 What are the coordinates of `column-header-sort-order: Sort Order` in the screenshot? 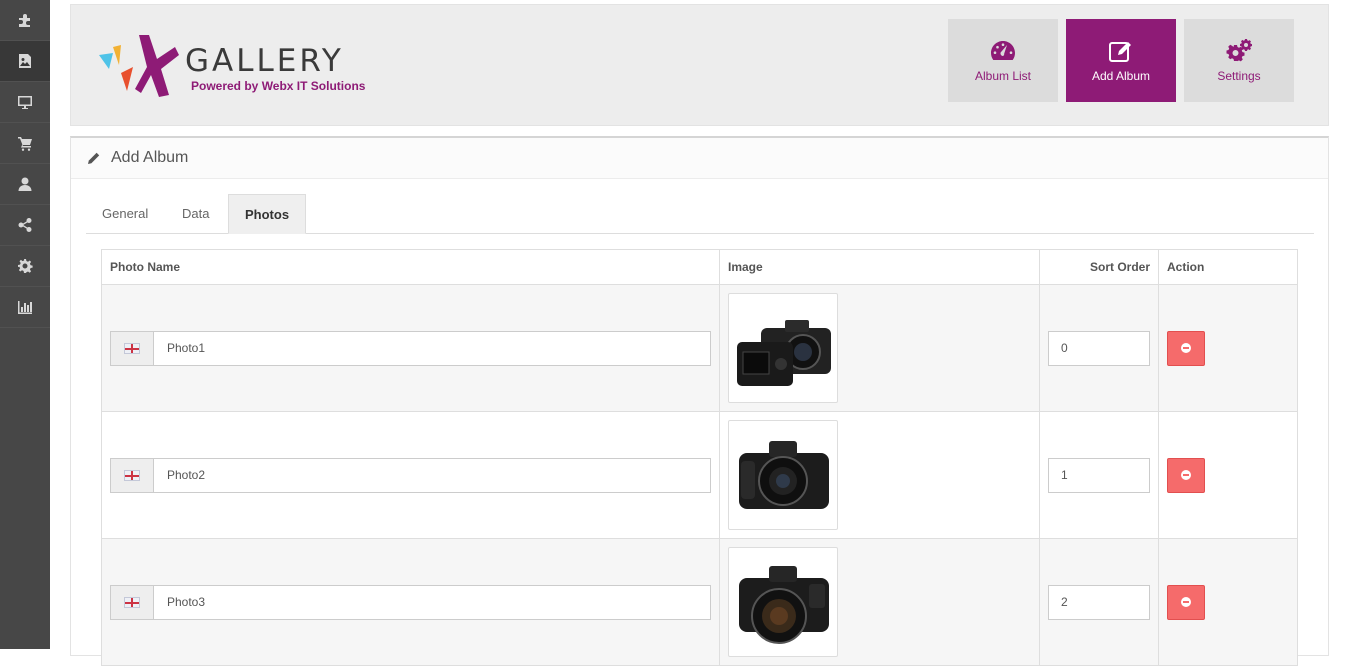 It's located at (1099, 267).